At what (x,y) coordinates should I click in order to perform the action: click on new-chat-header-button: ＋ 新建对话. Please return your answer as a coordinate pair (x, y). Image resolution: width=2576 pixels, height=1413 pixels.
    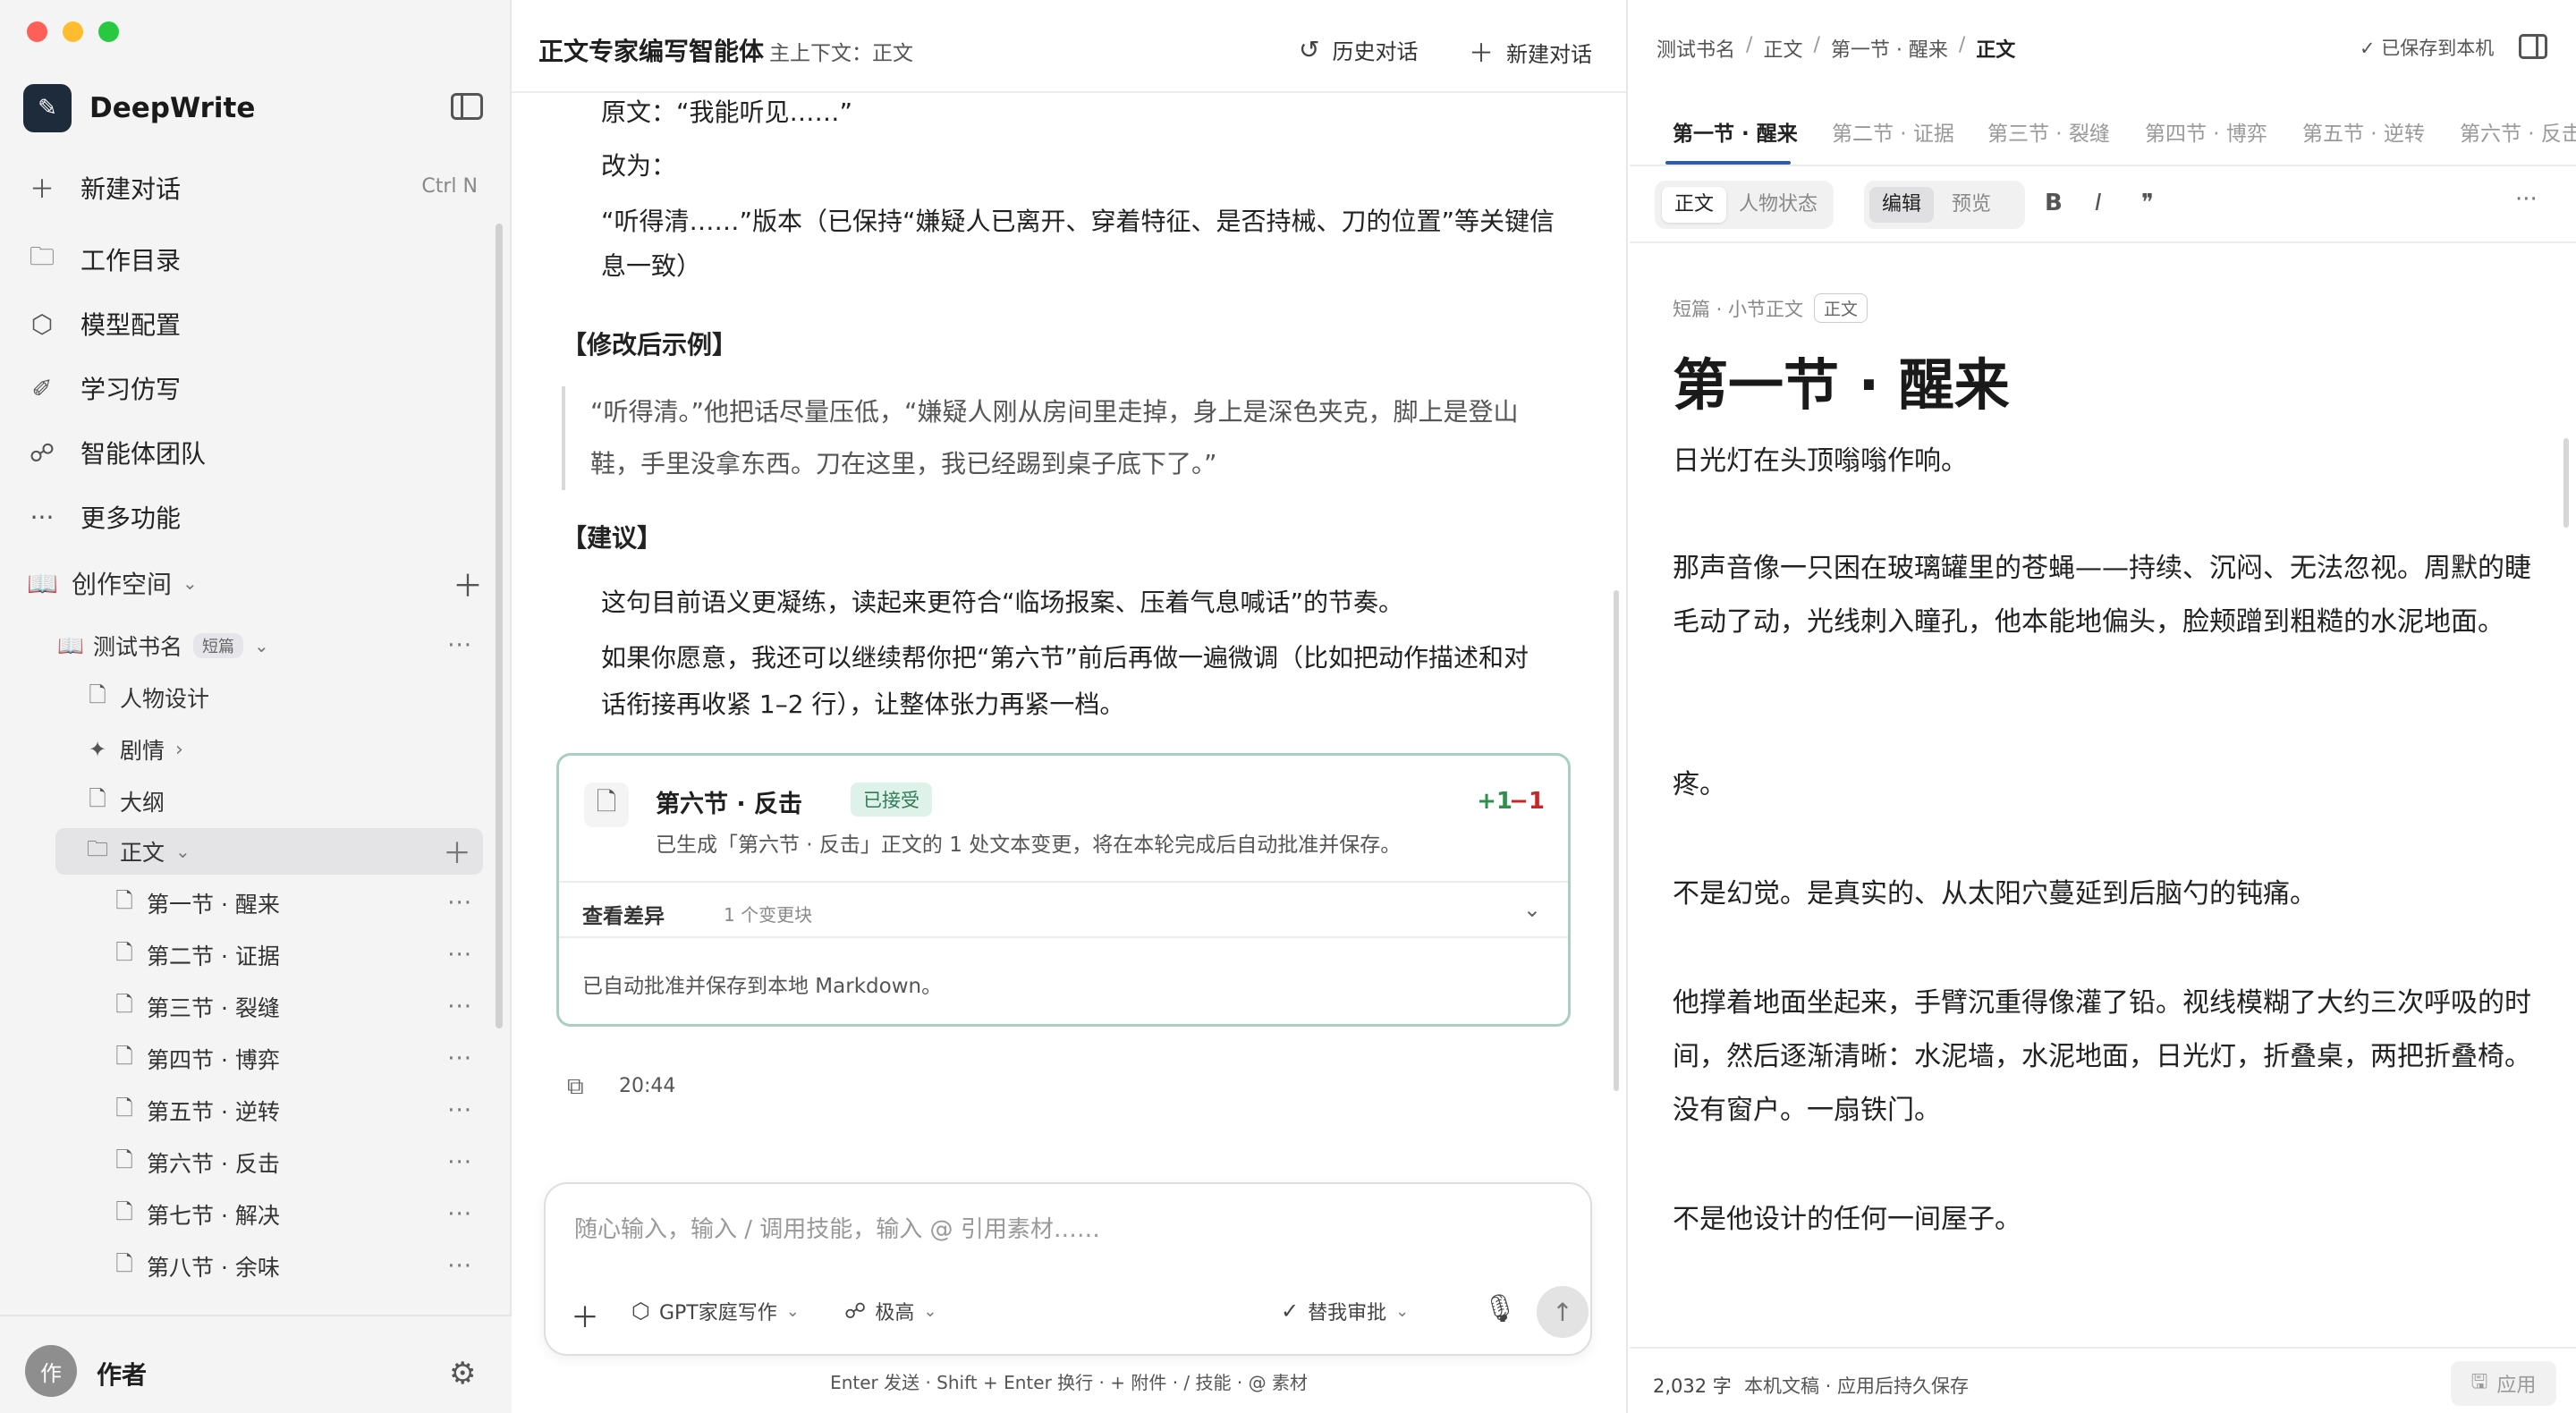
    Looking at the image, I should click on (1530, 52).